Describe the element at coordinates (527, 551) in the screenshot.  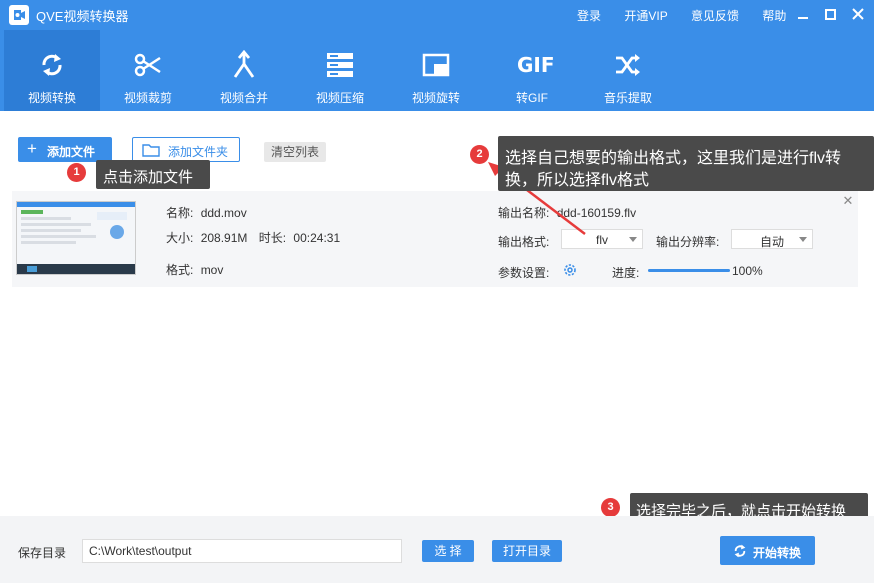
I see `open-dir-button: 打开目录` at that location.